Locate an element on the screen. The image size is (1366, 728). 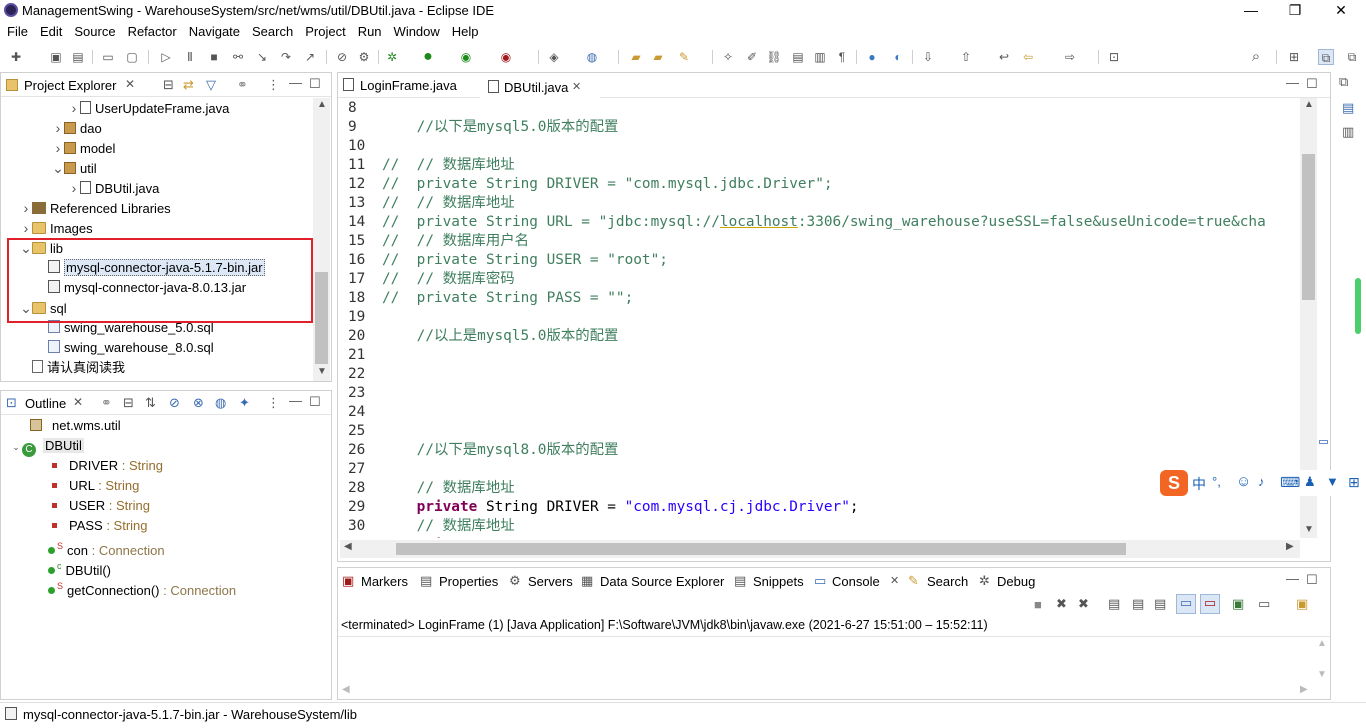
console-icon: ▭ is located at coordinates (108, 57).